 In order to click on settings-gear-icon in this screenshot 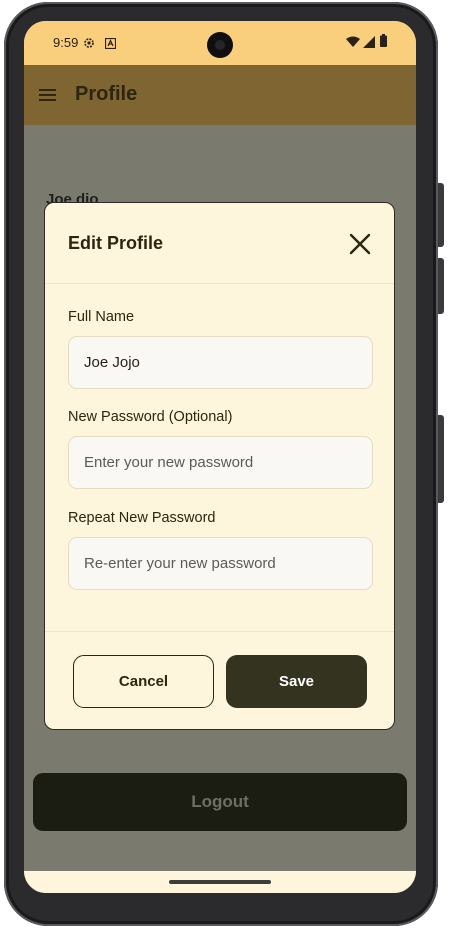, I will do `click(89, 45)`.